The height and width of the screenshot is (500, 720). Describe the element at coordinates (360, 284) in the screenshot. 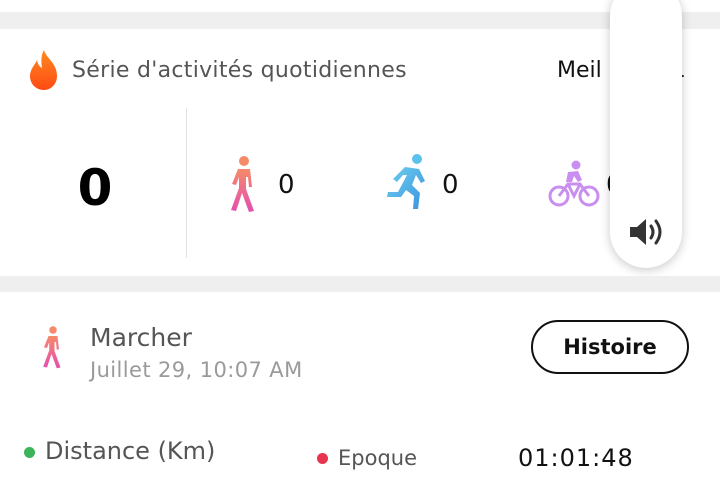

I see `middle-separator` at that location.